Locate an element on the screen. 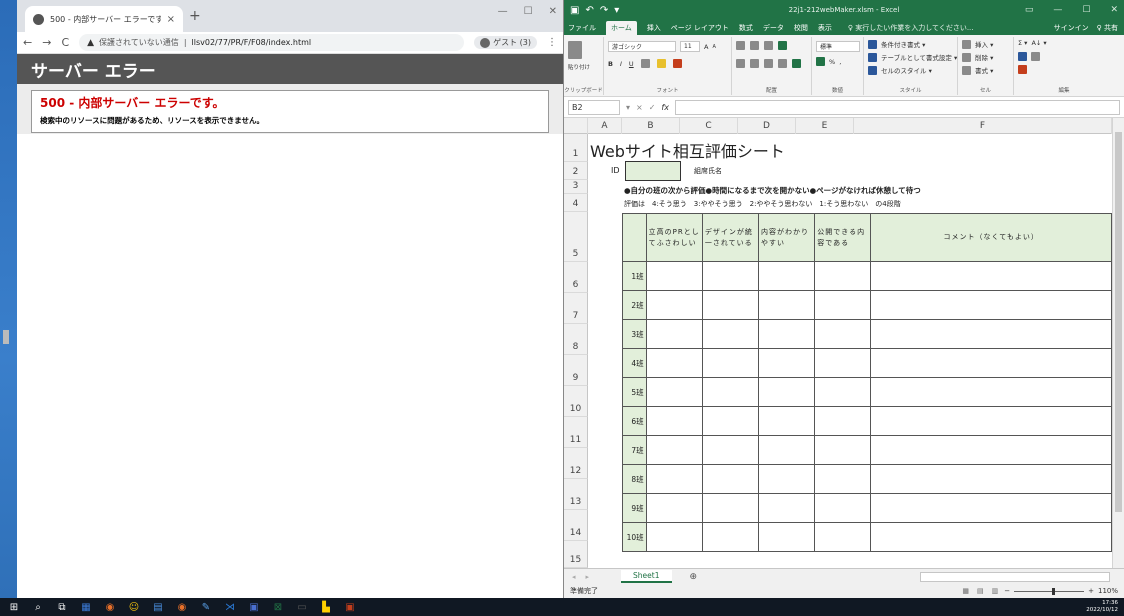 The image size is (1124, 616). underline-button: U is located at coordinates (631, 64).